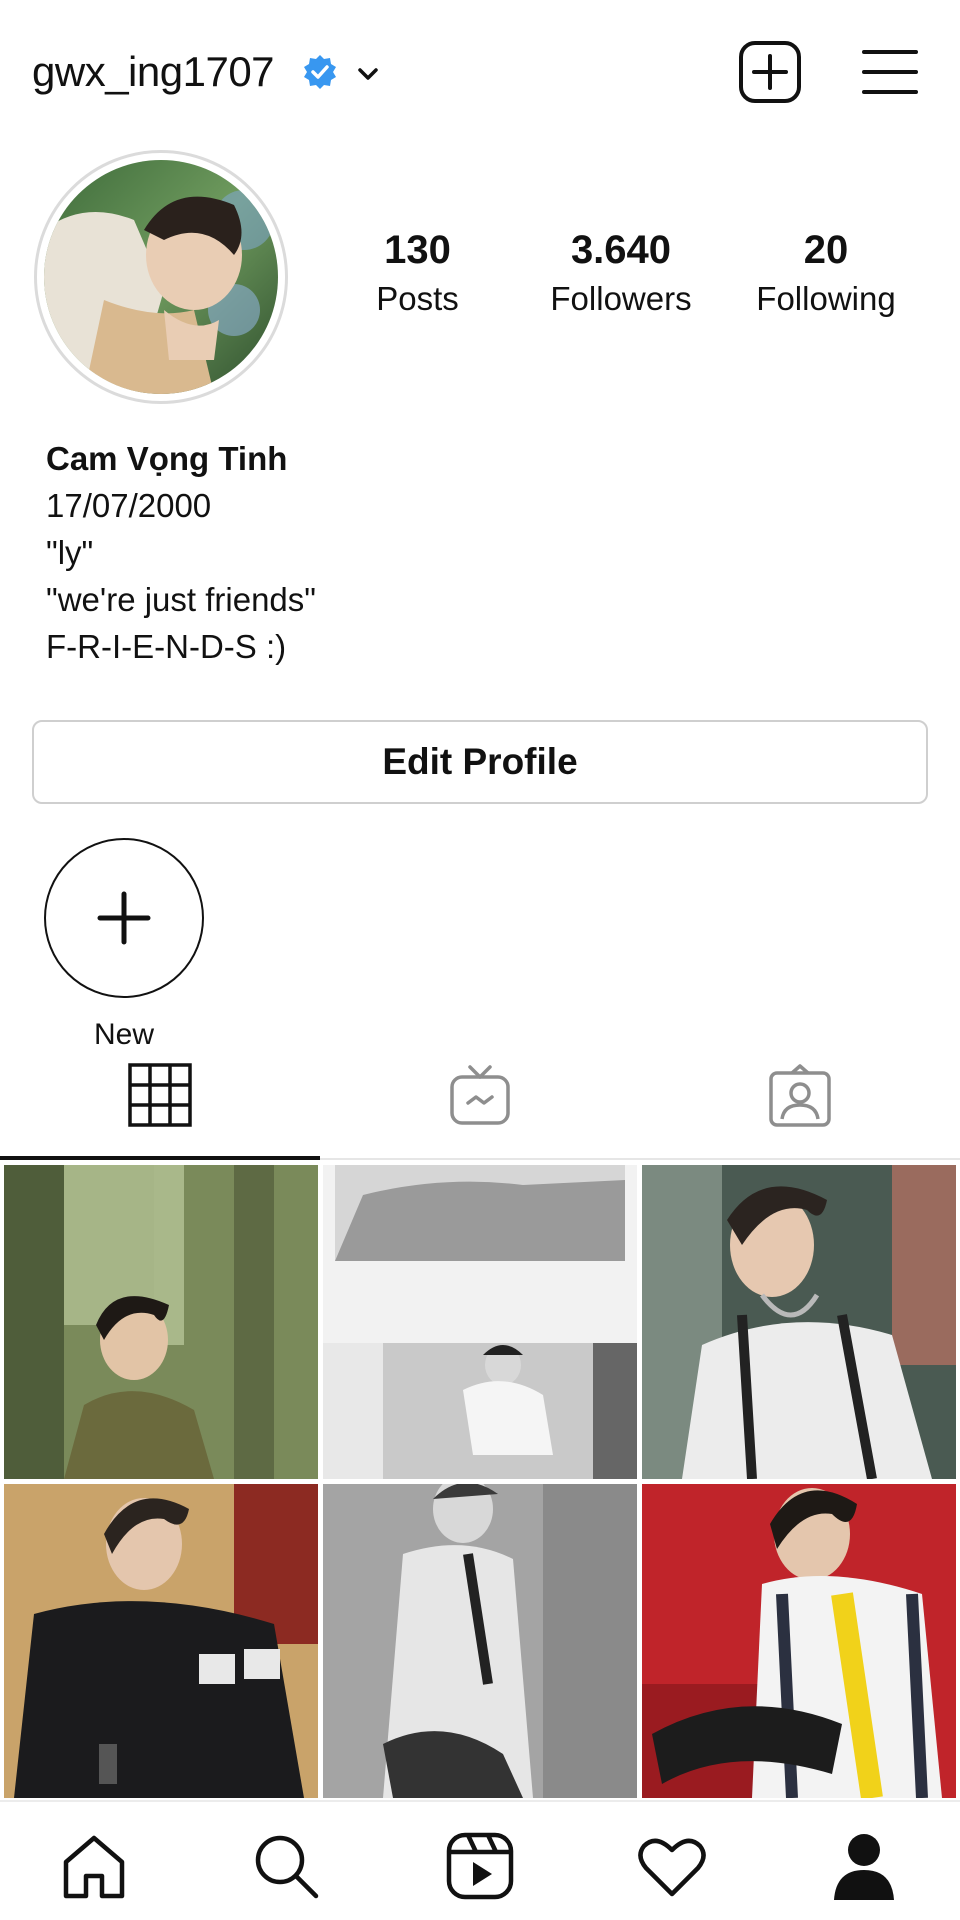  I want to click on avatar, so click(161, 277).